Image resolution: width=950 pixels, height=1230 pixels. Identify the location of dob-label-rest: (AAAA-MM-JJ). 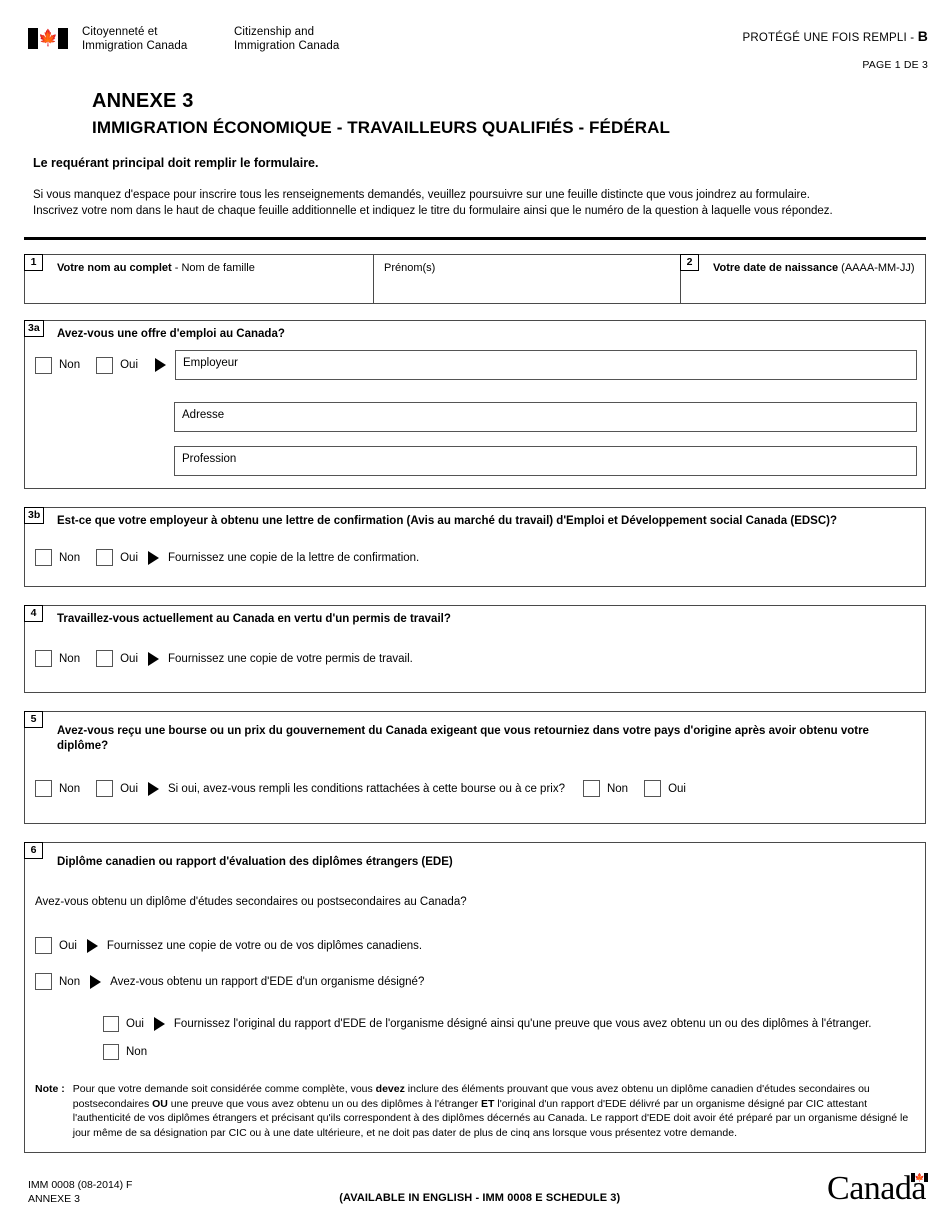
(876, 268).